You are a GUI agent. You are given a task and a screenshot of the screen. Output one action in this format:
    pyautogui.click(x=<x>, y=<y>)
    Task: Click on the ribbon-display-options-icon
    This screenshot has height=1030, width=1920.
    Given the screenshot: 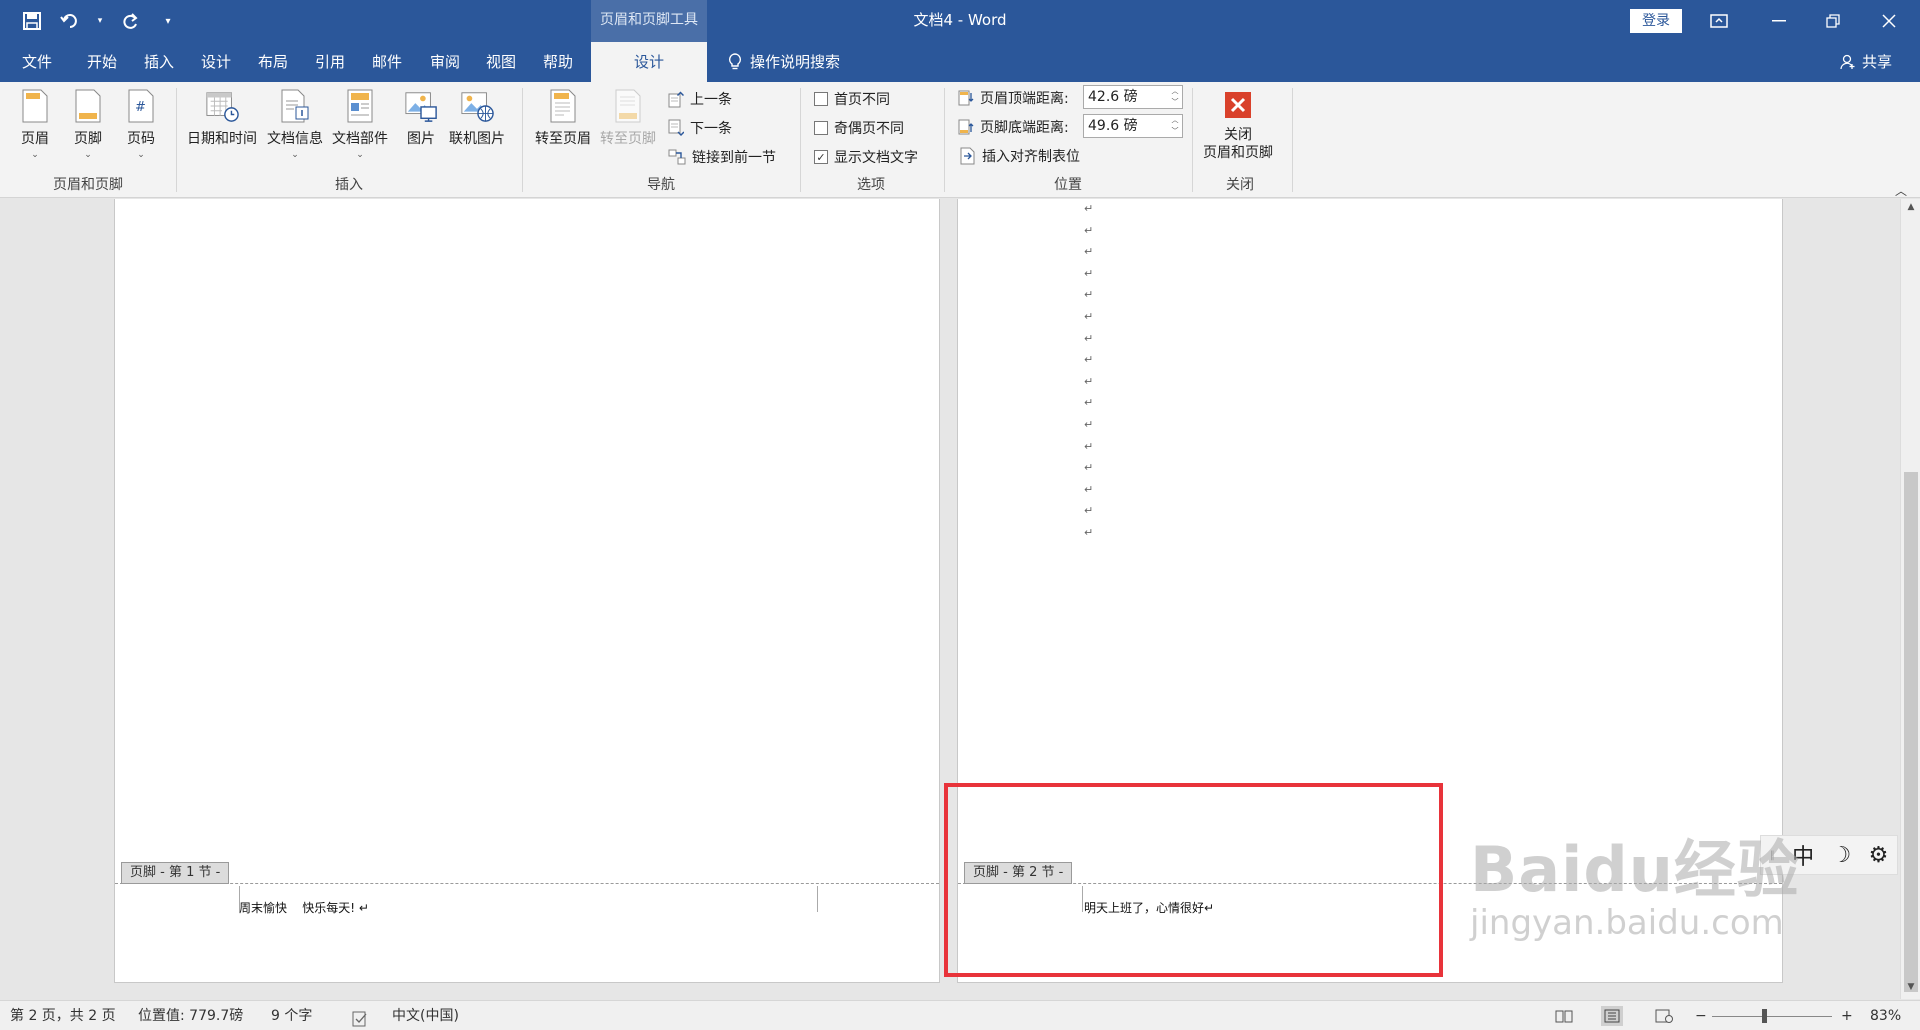 What is the action you would take?
    pyautogui.click(x=1719, y=21)
    